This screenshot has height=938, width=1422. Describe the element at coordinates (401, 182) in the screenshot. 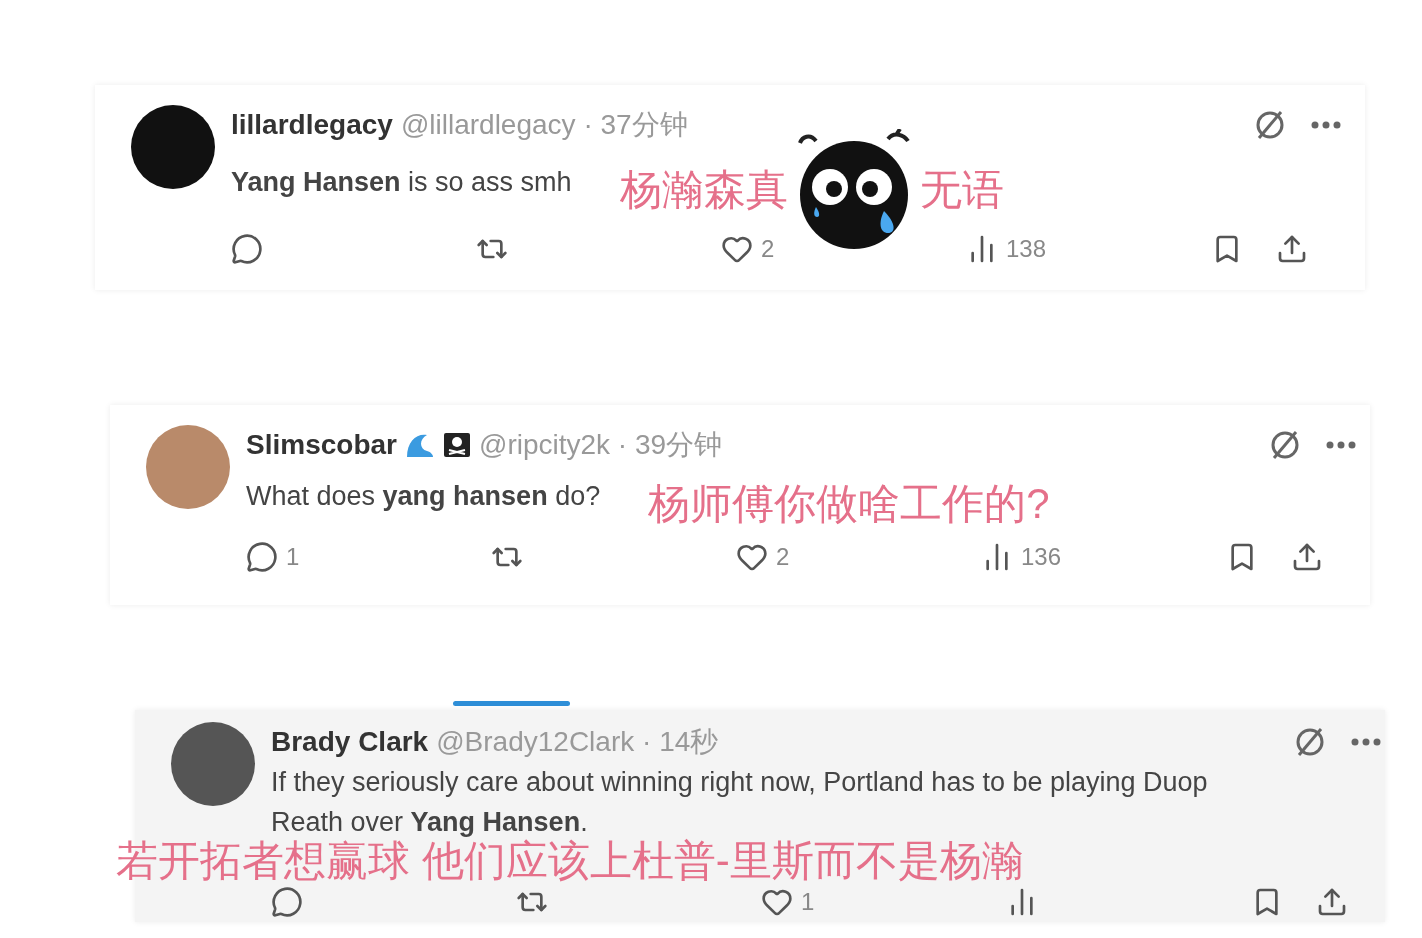

I see `tweet-text: Yang Hansen is so ass smh` at that location.